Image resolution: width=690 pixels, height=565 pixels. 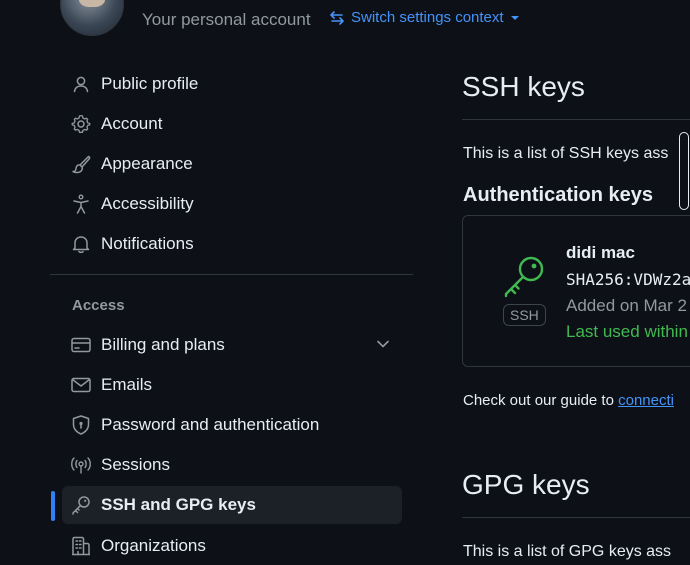 I want to click on sidebar-item-label: Notifications, so click(x=147, y=243).